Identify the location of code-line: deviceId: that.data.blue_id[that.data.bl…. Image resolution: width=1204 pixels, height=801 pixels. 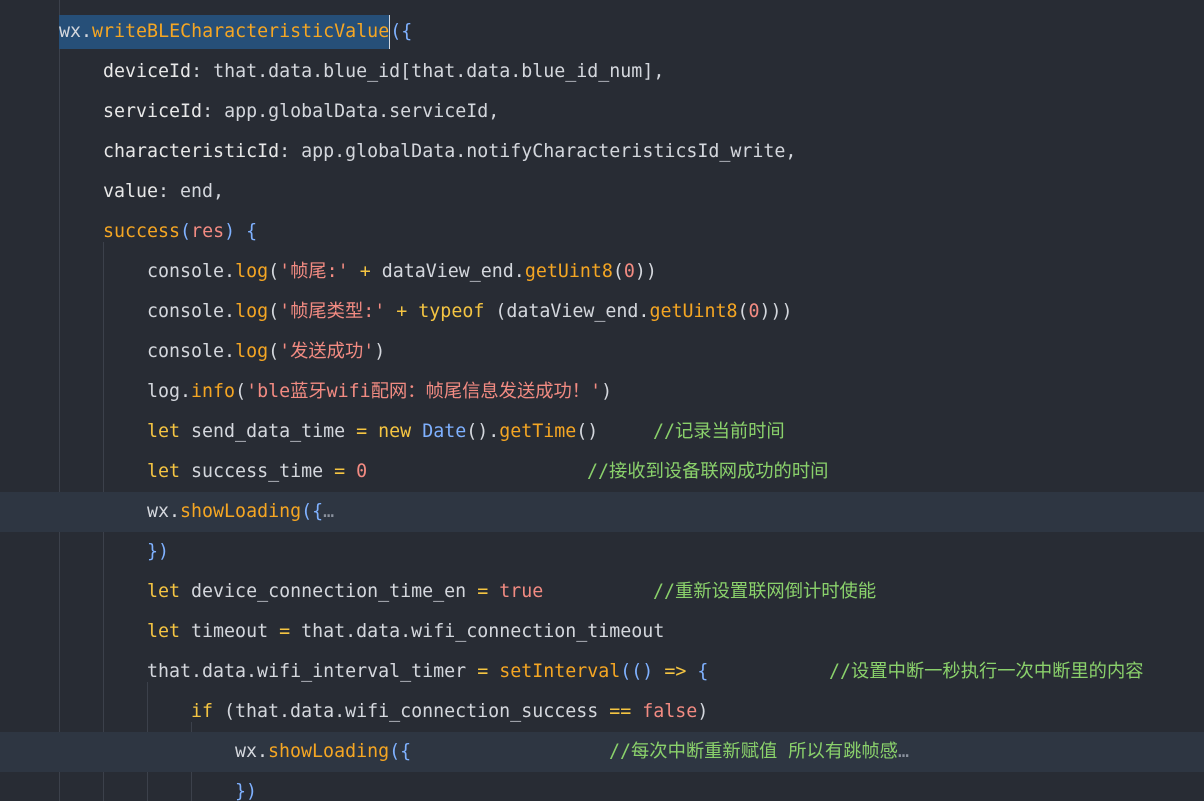
(602, 72).